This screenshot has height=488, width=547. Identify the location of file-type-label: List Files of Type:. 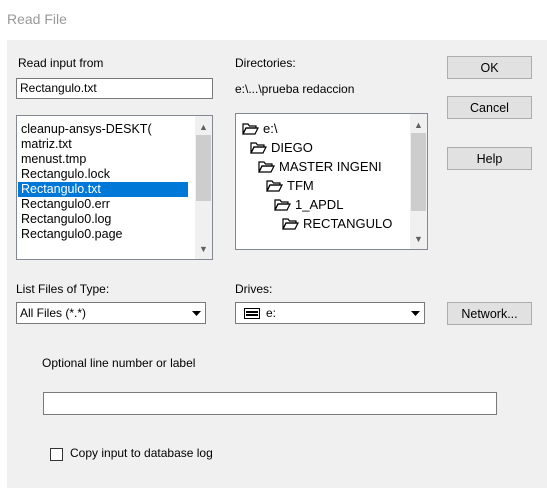
(63, 289).